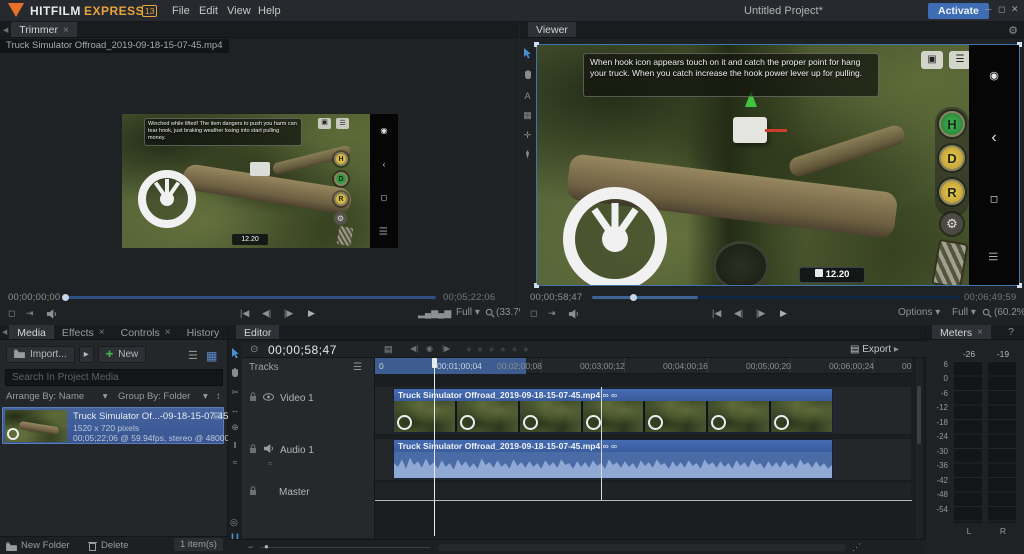 Image resolution: width=1024 pixels, height=554 pixels. I want to click on menu-edit: Edit, so click(208, 11).